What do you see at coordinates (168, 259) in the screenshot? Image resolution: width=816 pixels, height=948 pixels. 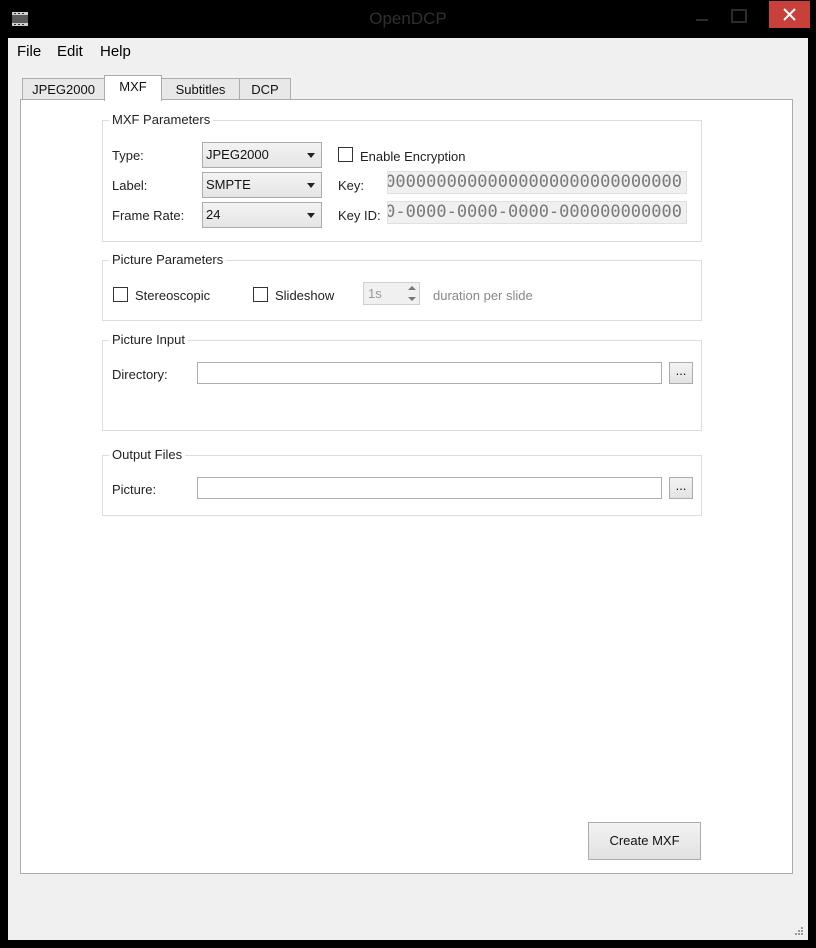 I see `picture-parameters-title: Picture Parameters` at bounding box center [168, 259].